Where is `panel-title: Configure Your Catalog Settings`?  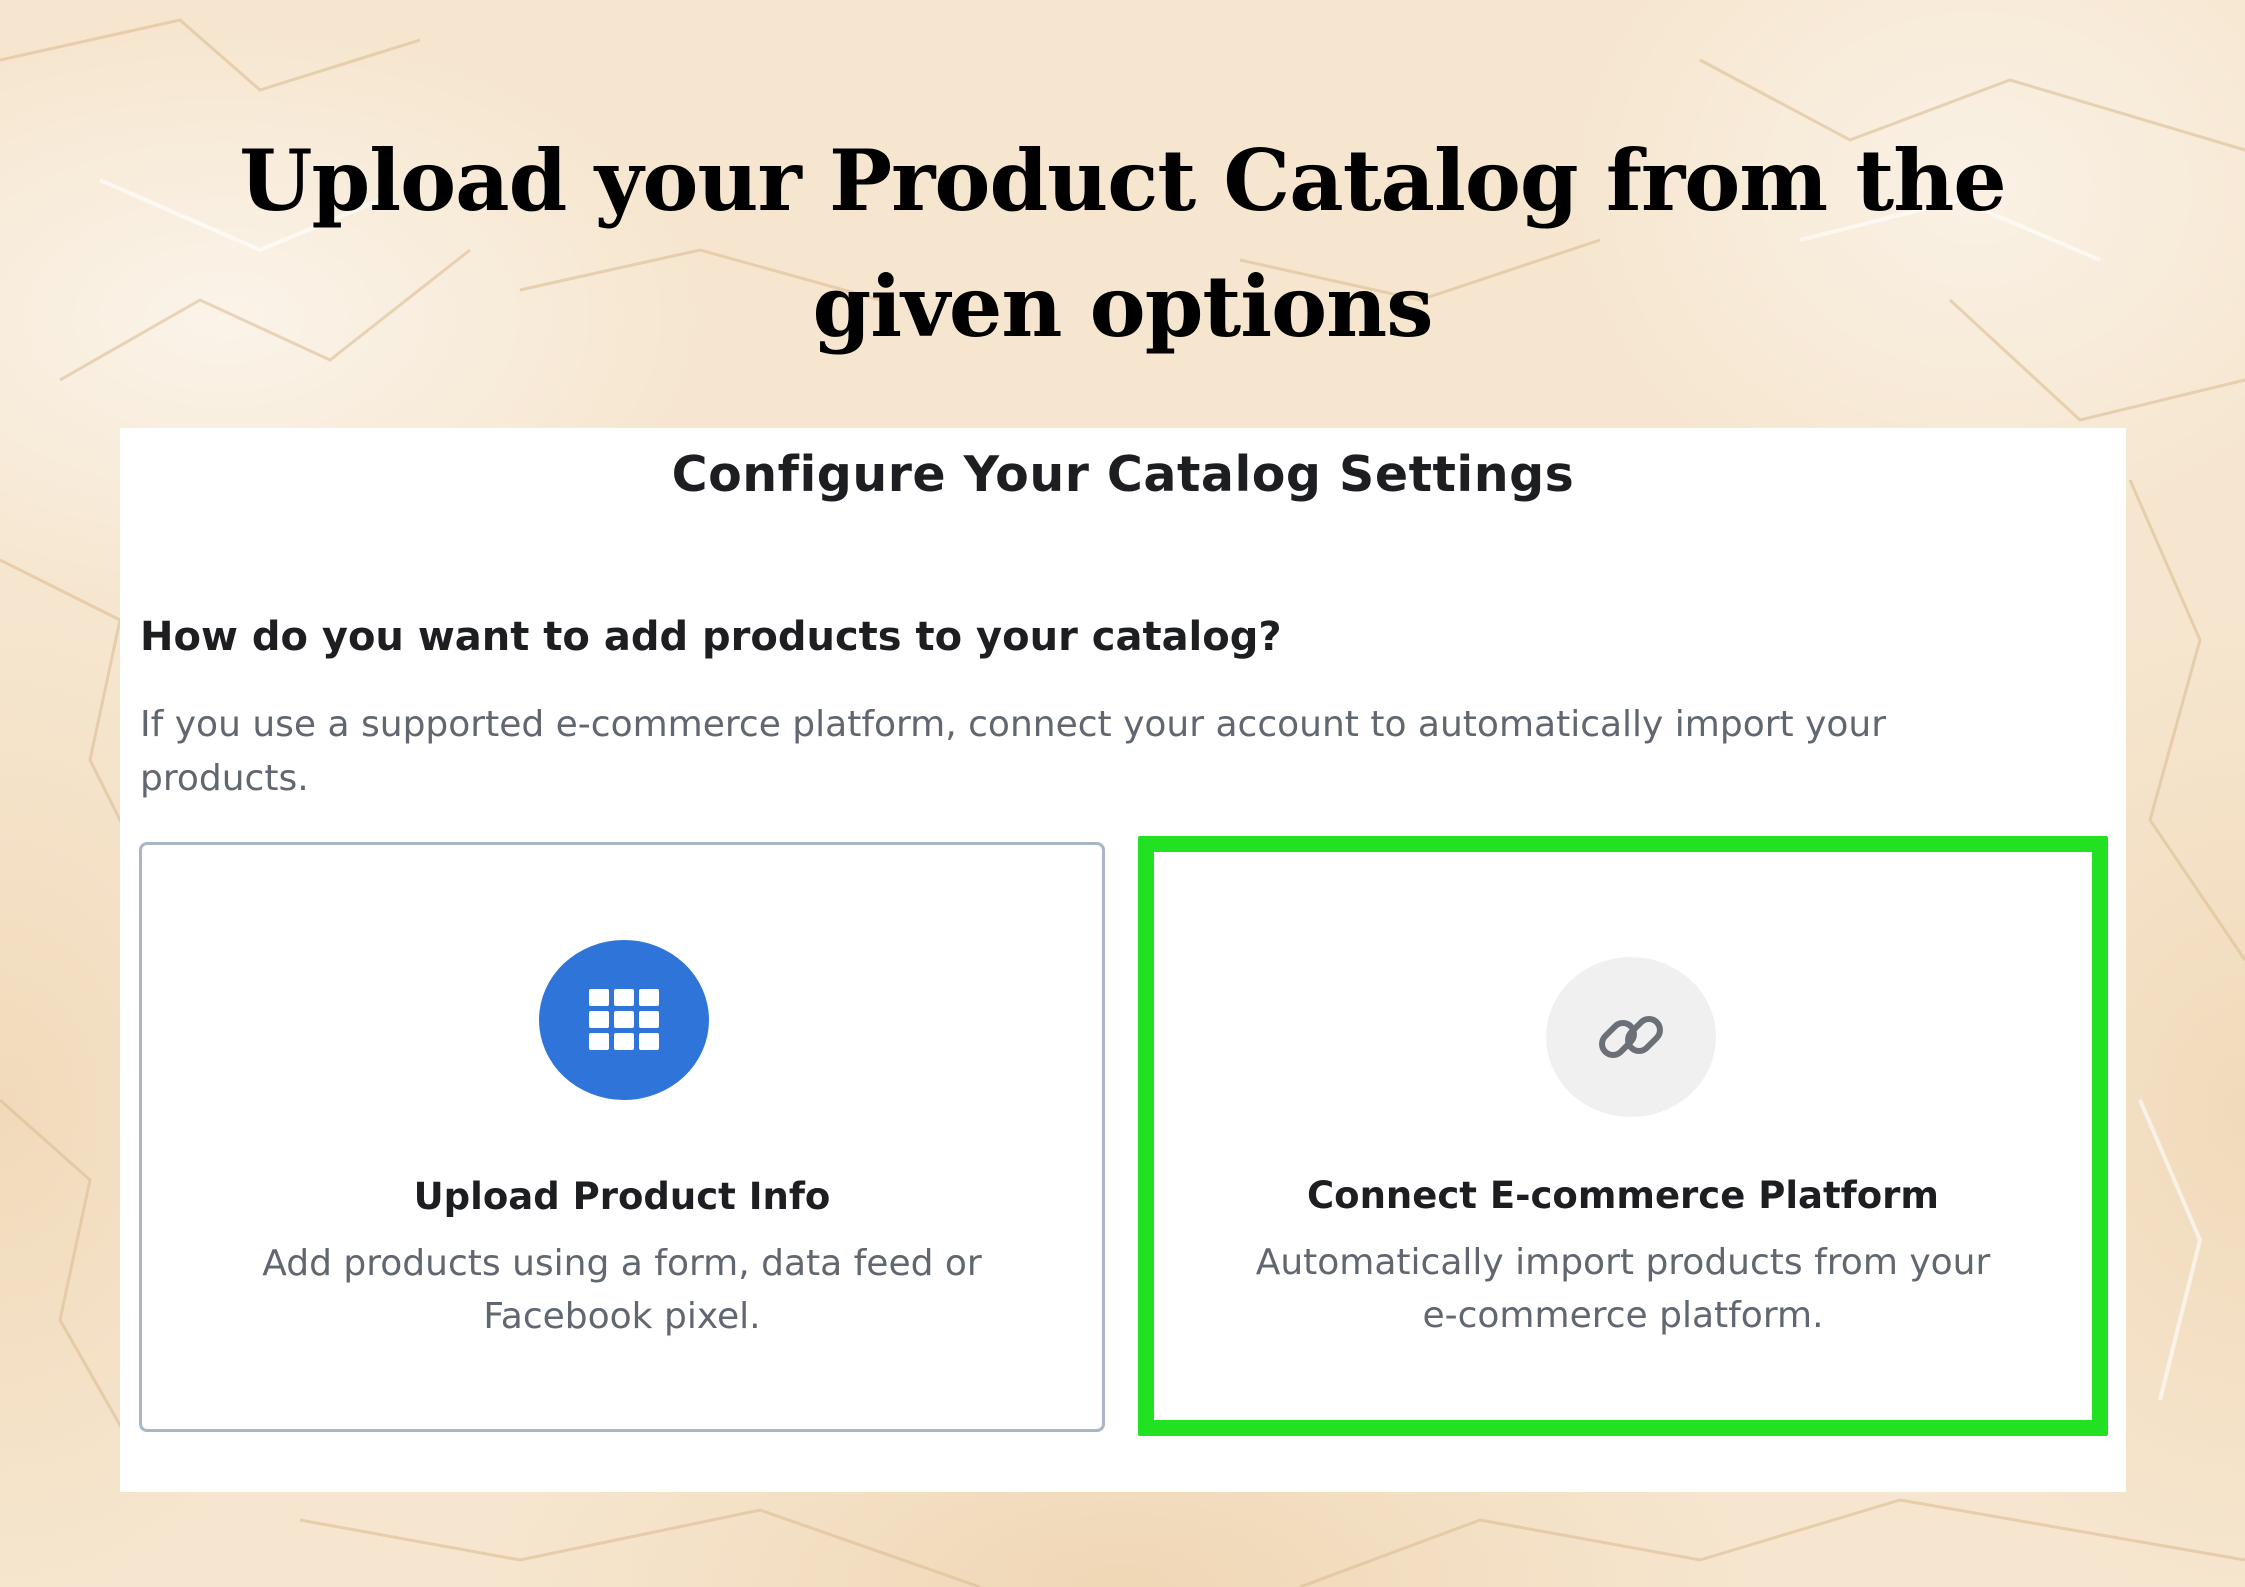 panel-title: Configure Your Catalog Settings is located at coordinates (1123, 474).